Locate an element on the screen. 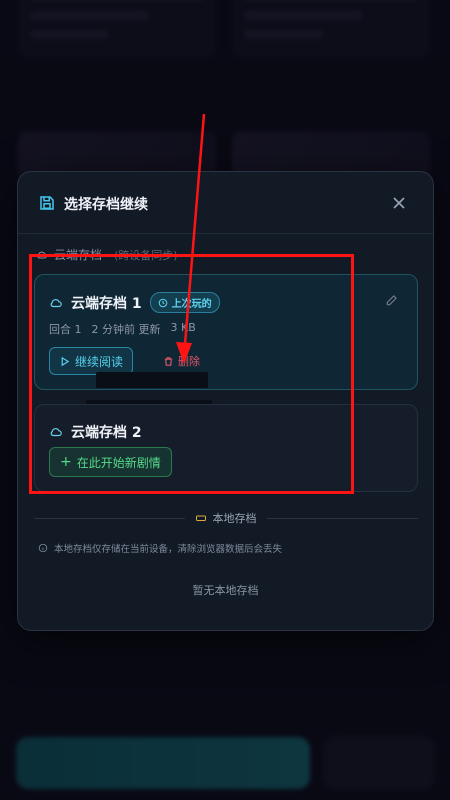 The height and width of the screenshot is (800, 450). save-icon is located at coordinates (47, 203).